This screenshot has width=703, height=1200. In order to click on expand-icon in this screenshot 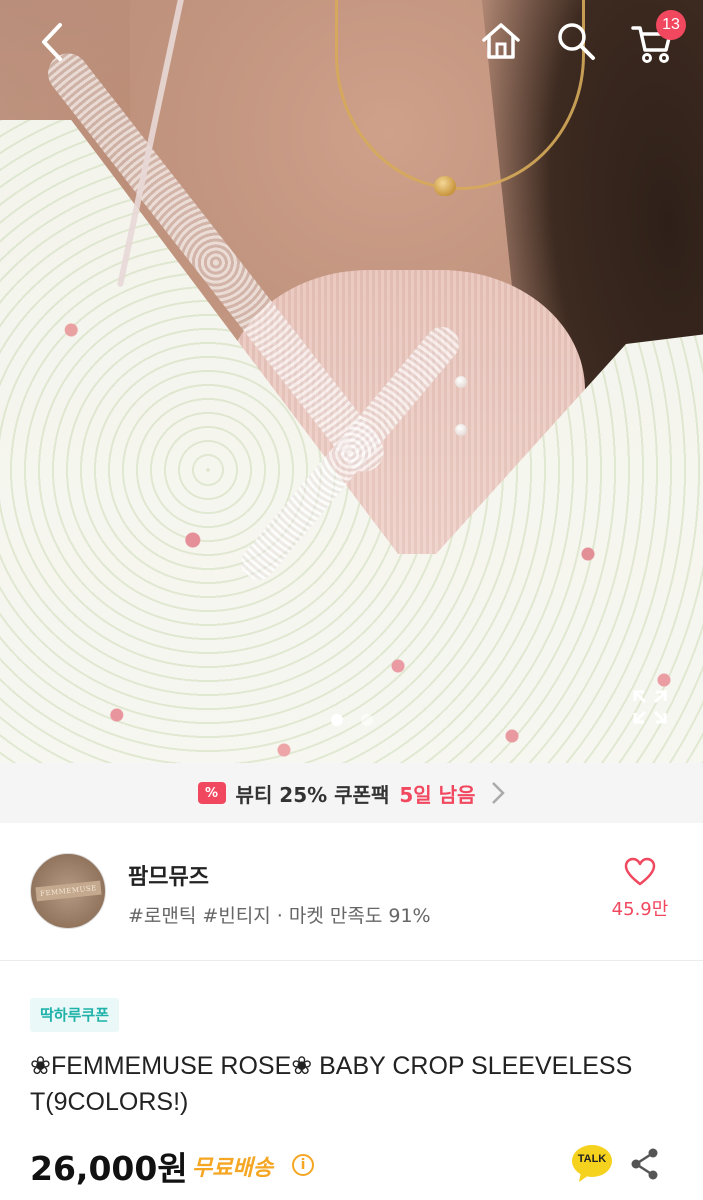, I will do `click(650, 707)`.